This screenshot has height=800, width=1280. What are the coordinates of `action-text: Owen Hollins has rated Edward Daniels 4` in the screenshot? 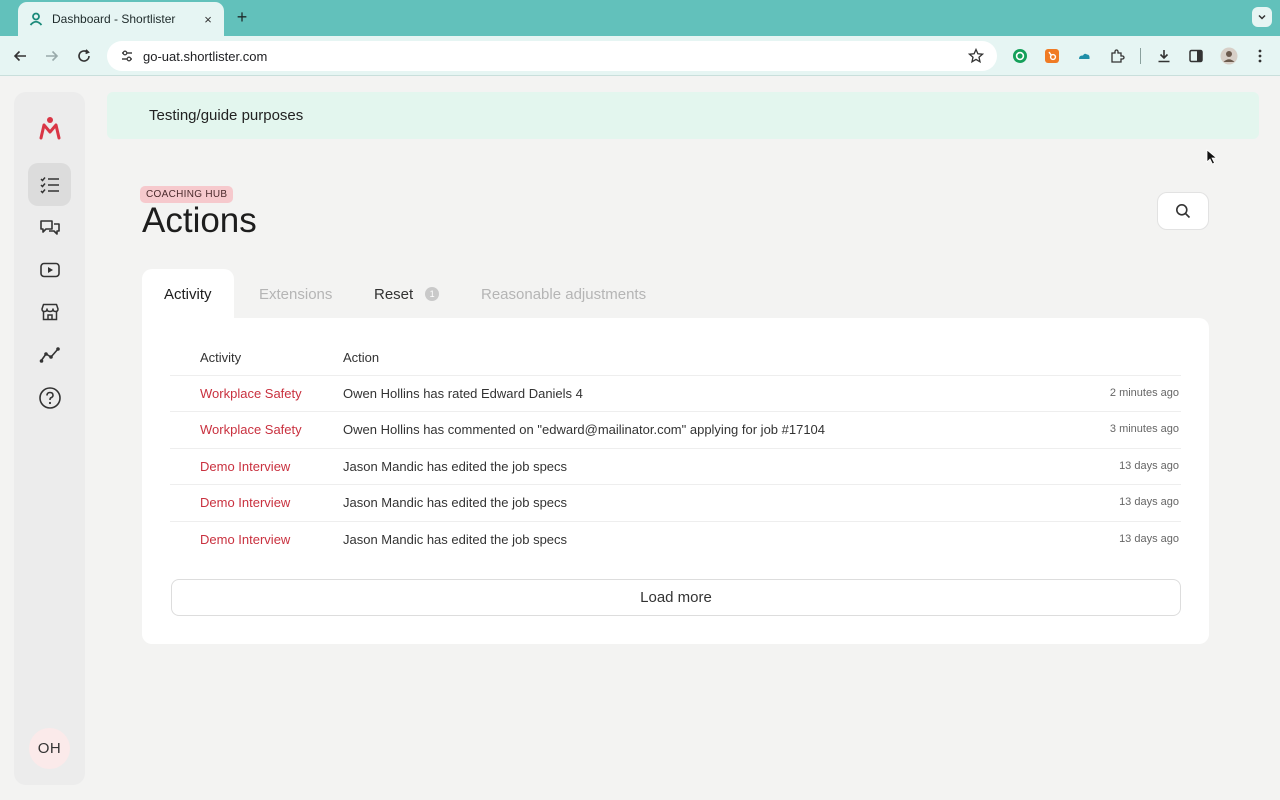 It's located at (463, 393).